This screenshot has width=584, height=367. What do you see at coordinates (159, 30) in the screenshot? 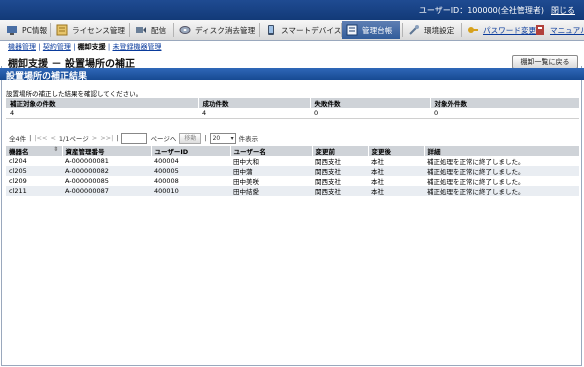
I see `menu-label: 配信` at bounding box center [159, 30].